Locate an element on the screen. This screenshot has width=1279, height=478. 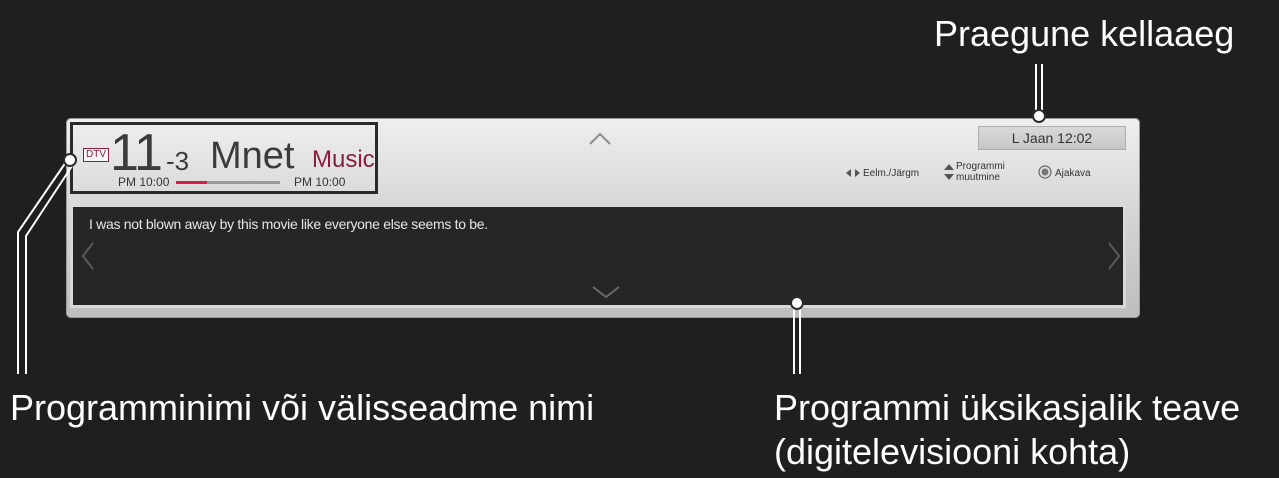
right-arrow-icon is located at coordinates (1114, 256).